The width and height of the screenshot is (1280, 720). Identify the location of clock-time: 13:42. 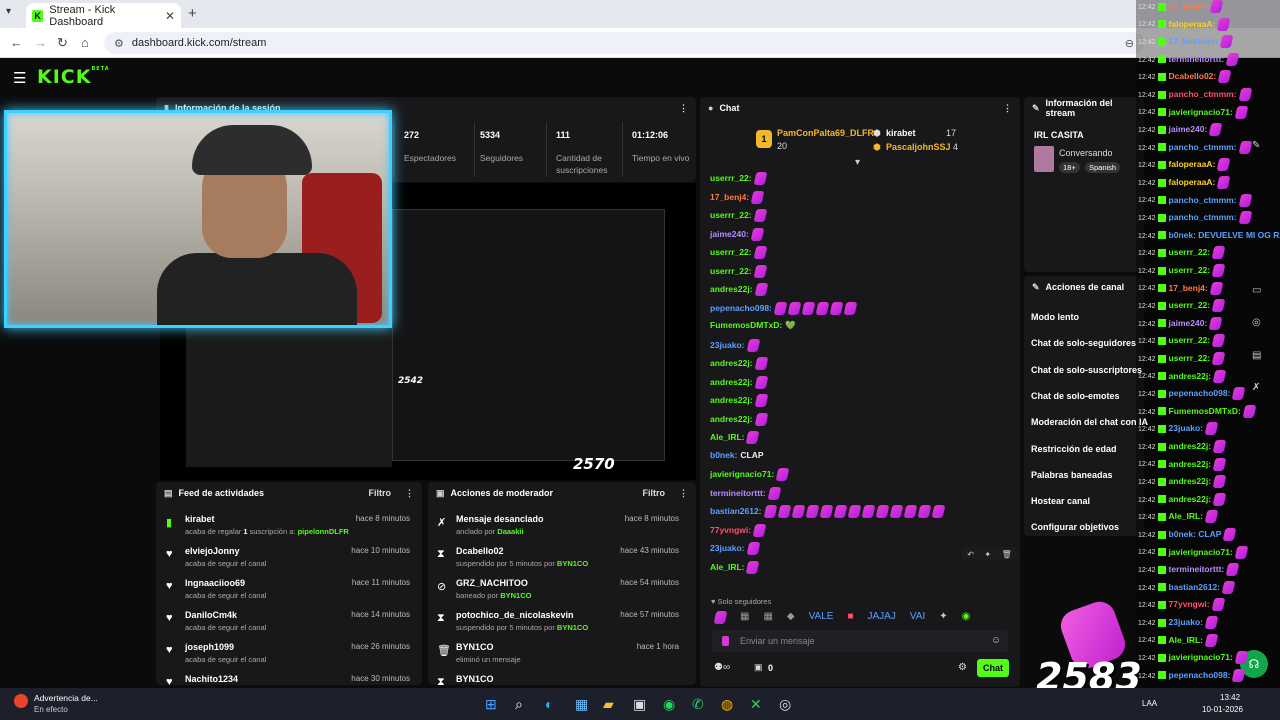
(1230, 697).